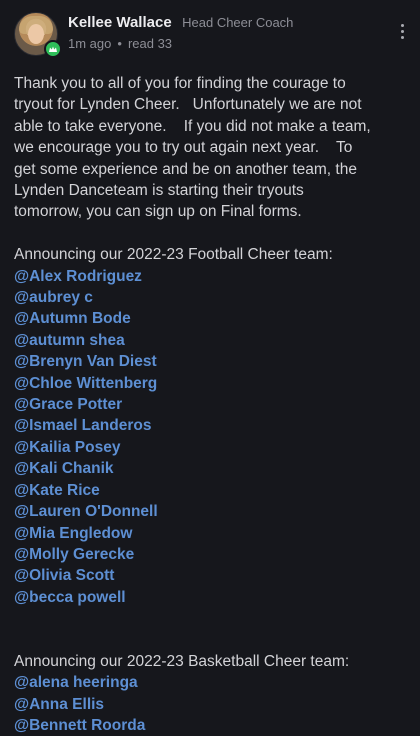  I want to click on member-mention-link: @Kali Chanik, so click(211, 468).